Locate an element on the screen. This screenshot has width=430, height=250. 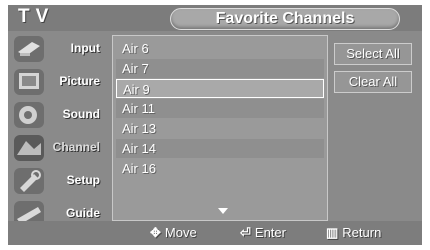
sidebar-item-label: Guide is located at coordinates (82, 213).